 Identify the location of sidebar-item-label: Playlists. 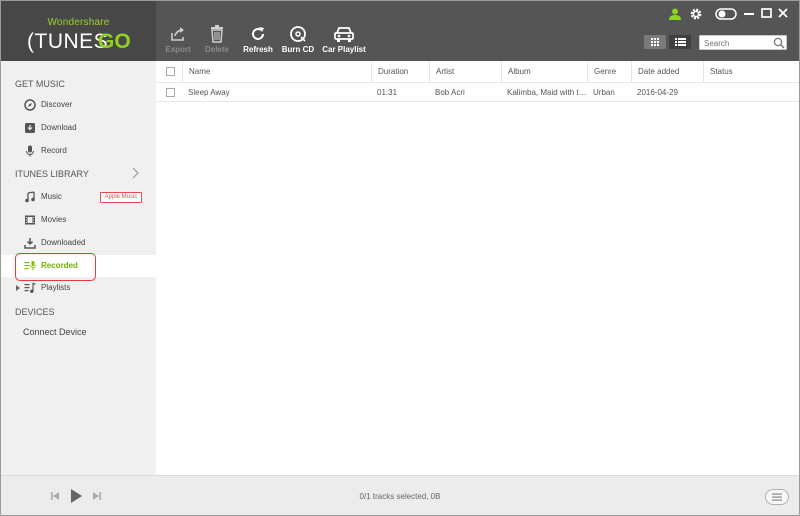
(56, 287).